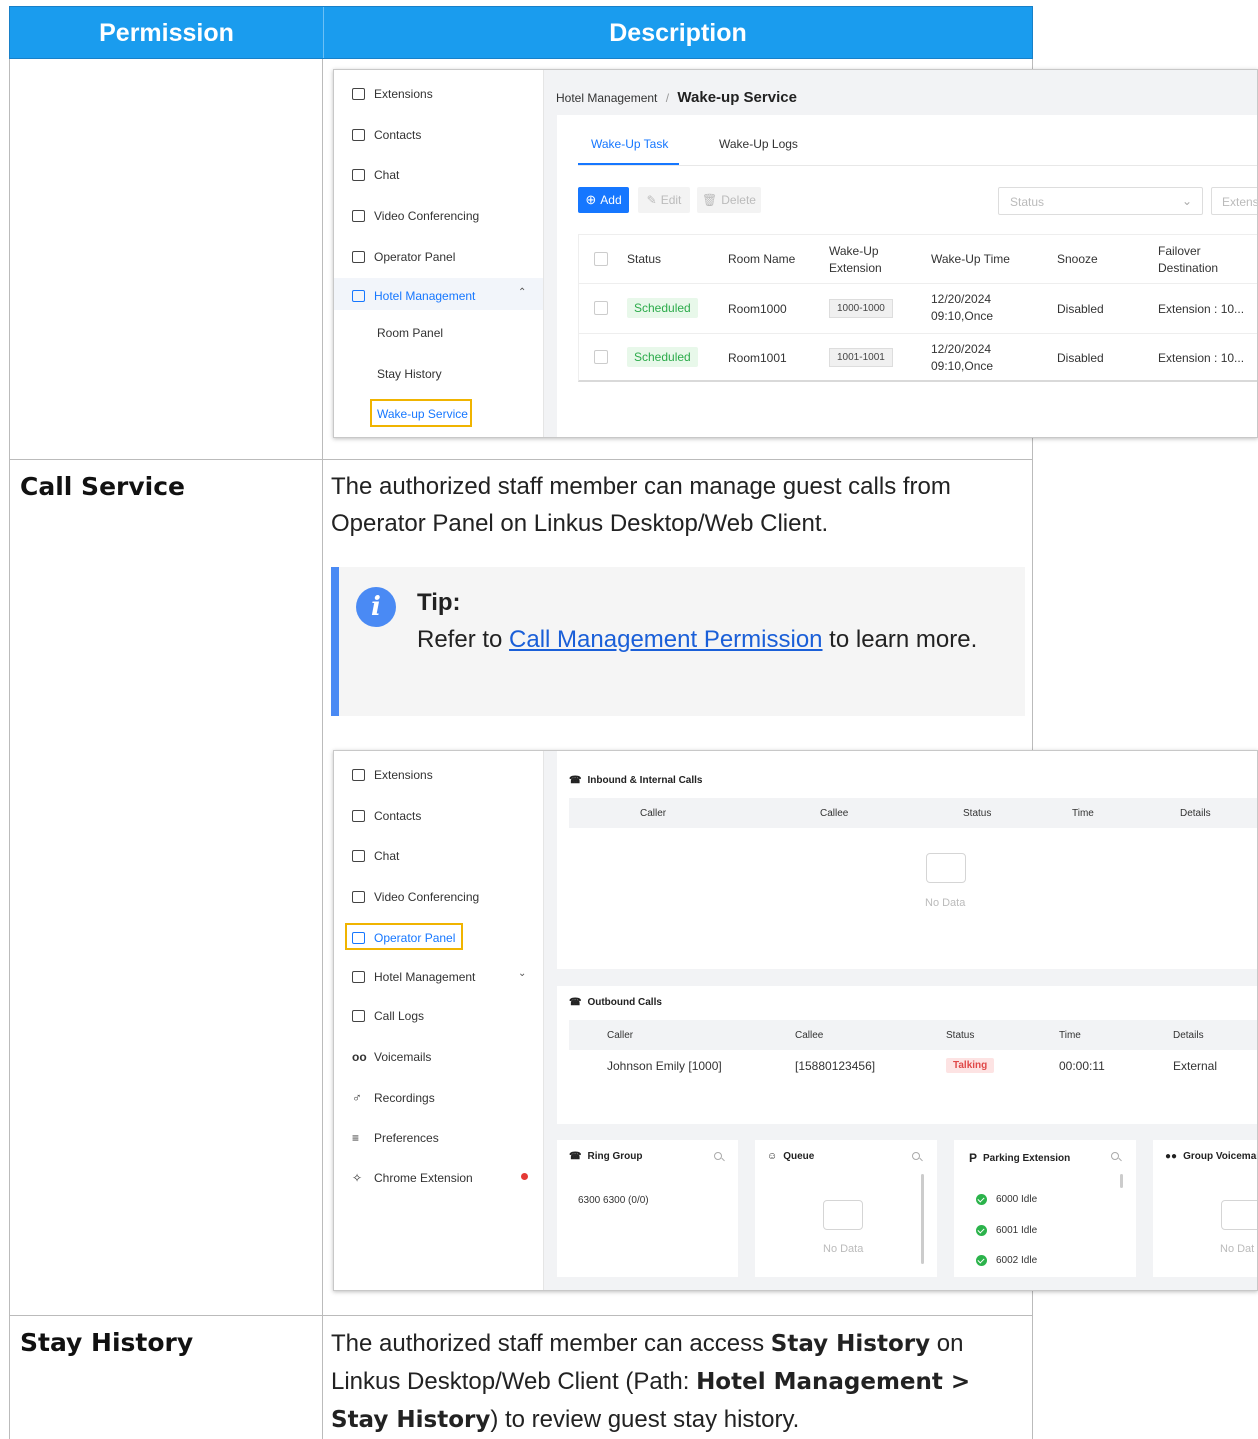  I want to click on nav-recordings: ♂ Recordings, so click(393, 1097).